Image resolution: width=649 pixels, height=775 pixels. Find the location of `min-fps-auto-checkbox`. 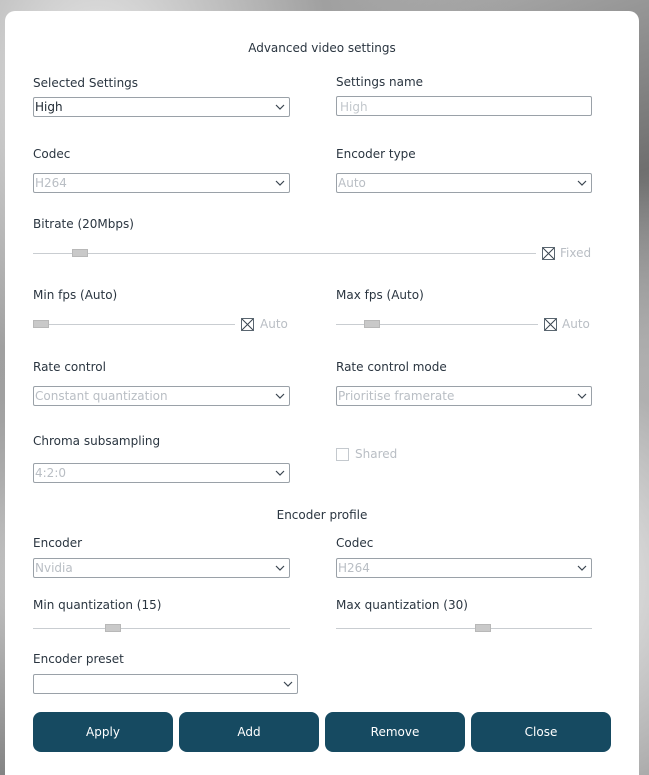

min-fps-auto-checkbox is located at coordinates (247, 324).